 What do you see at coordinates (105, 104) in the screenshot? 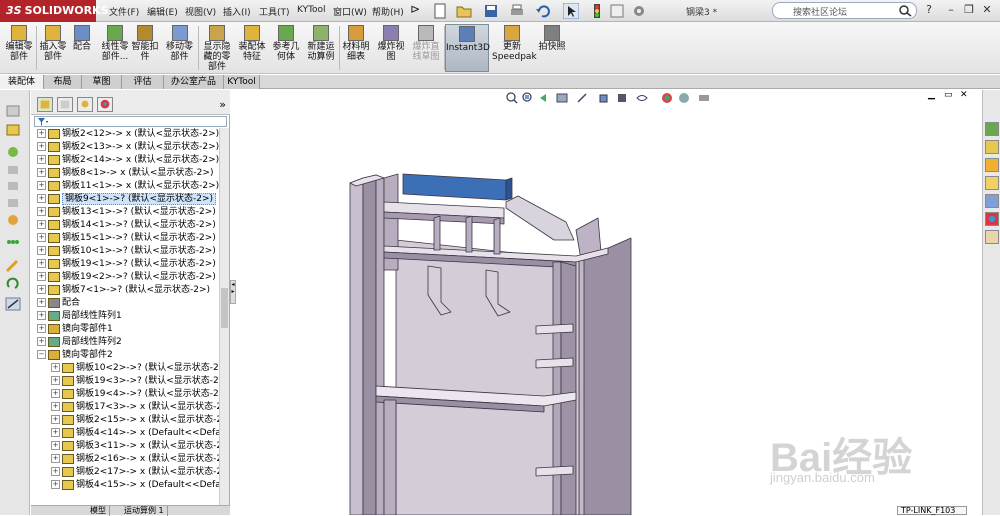
I see `display-manager-tab-icon` at bounding box center [105, 104].